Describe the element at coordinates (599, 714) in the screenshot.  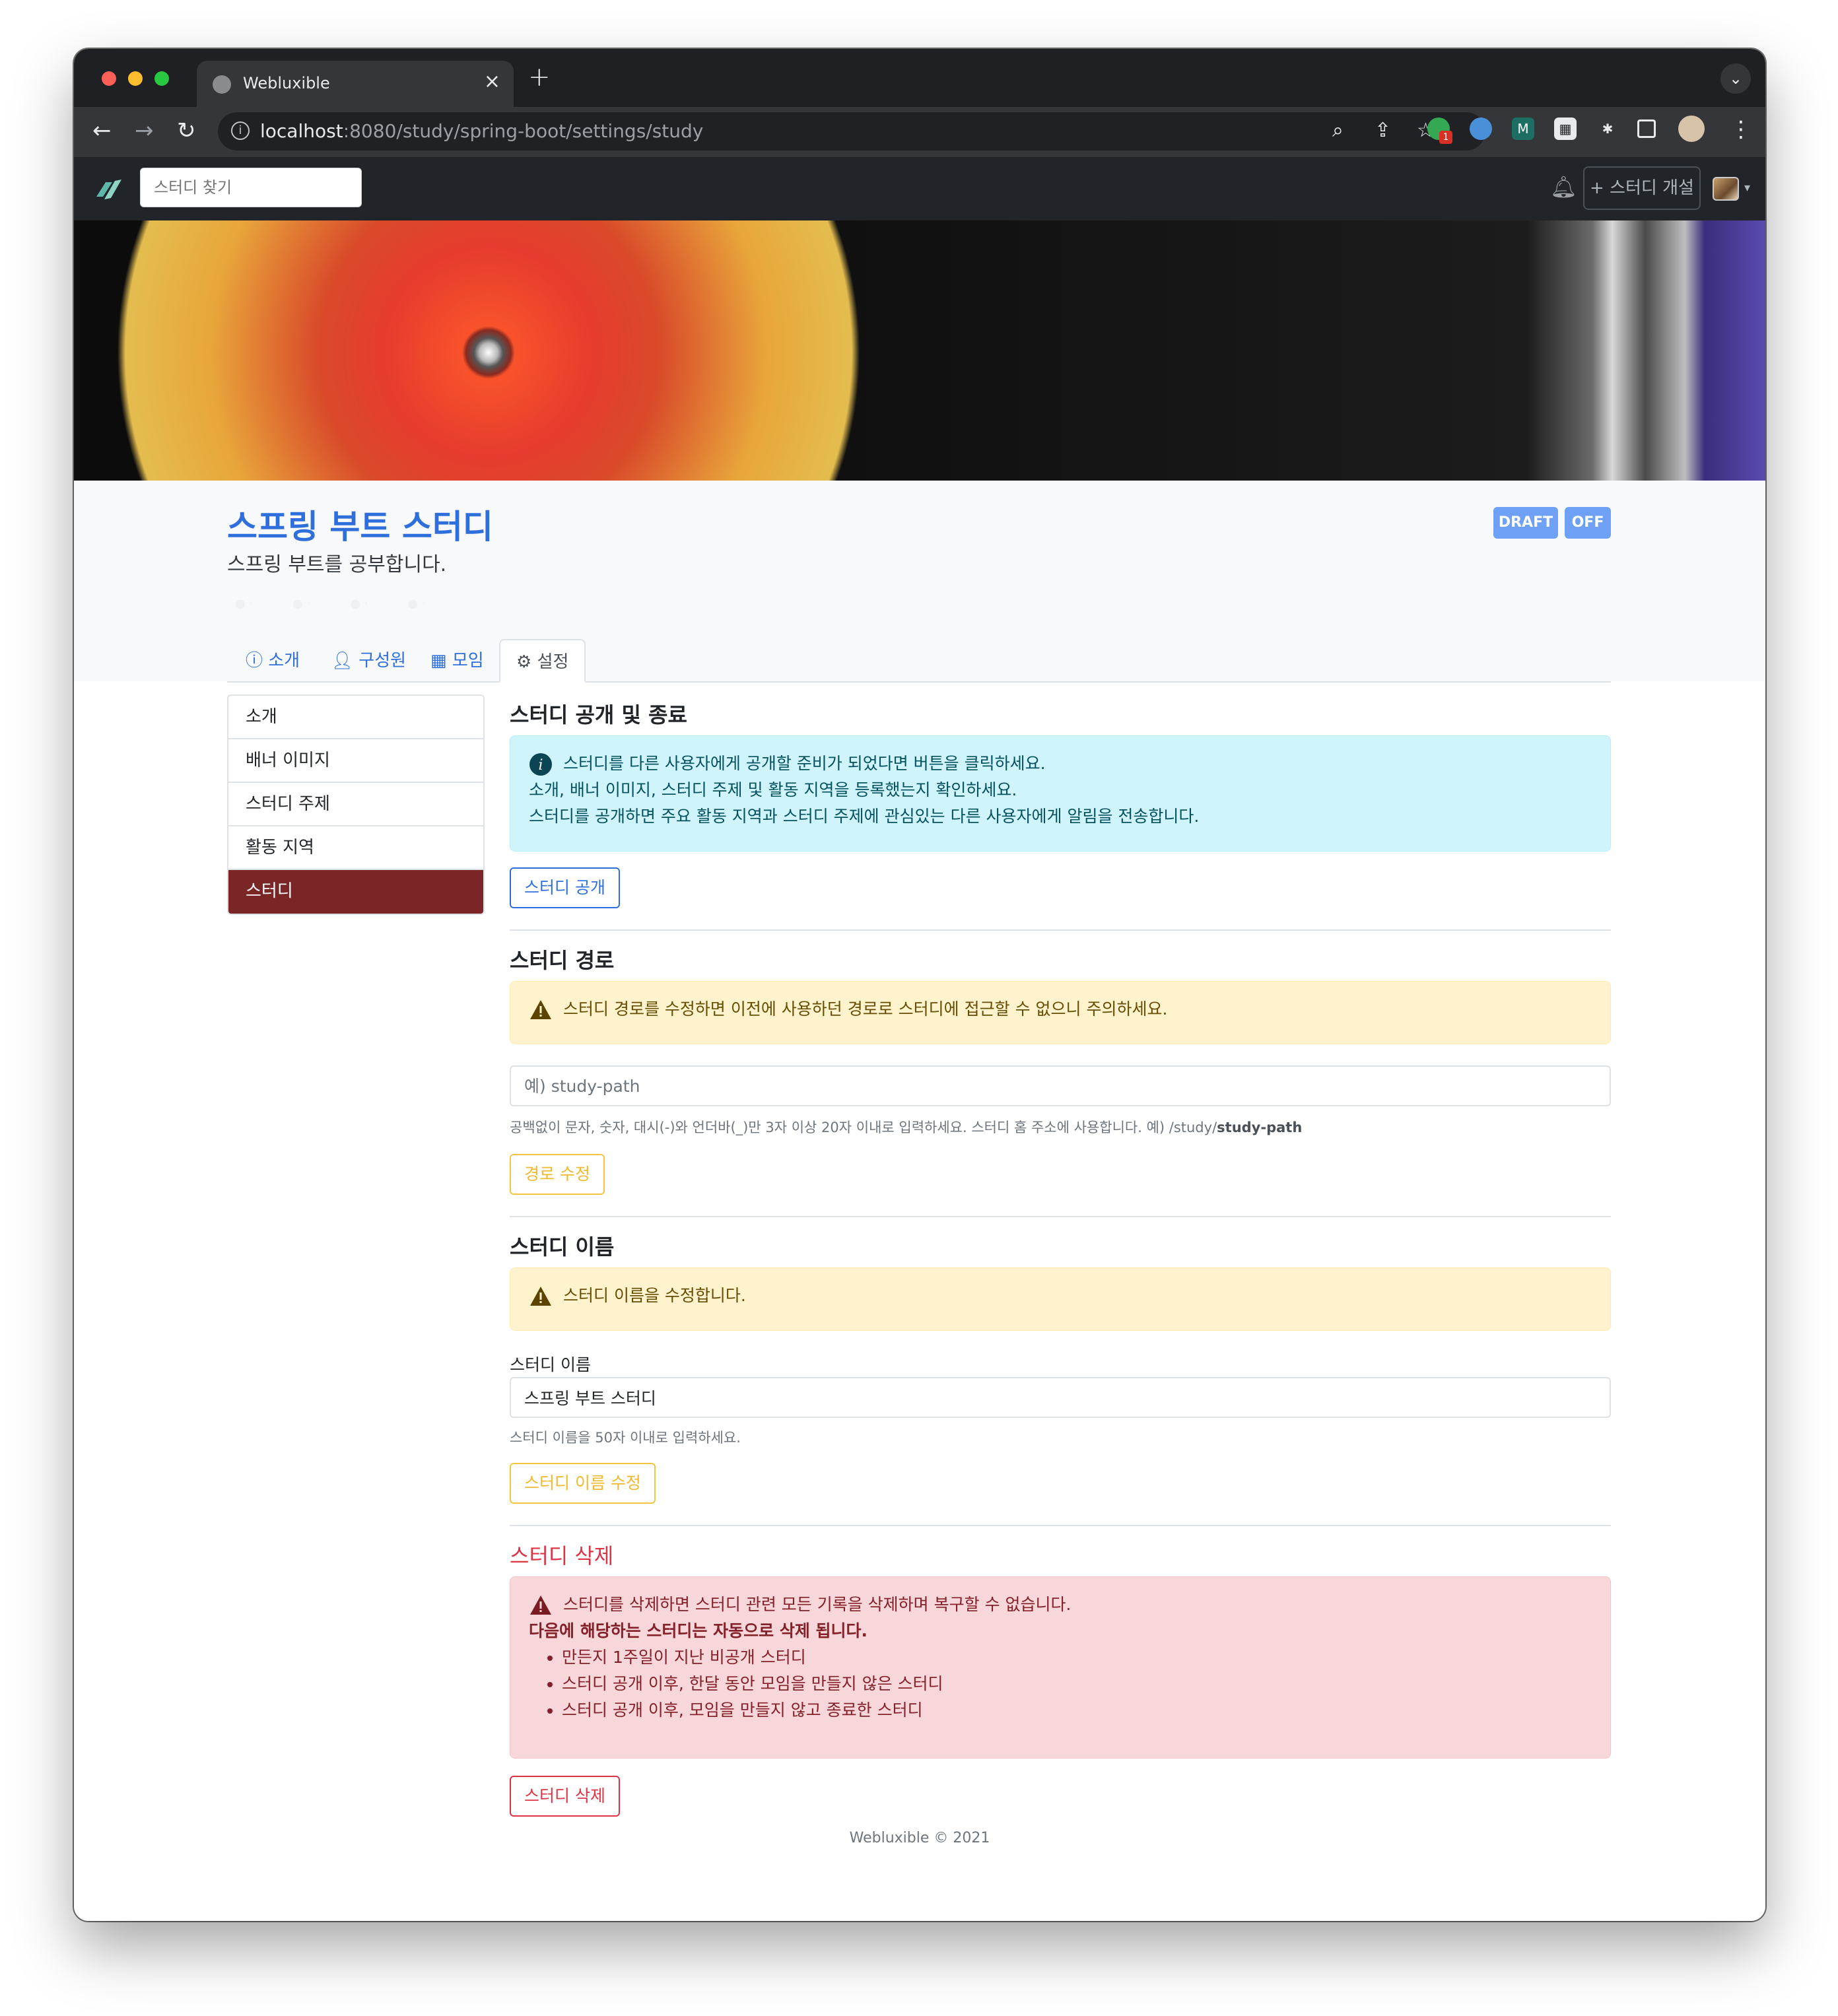
I see `publish-section-title: 스터디 공개 및 종료` at that location.